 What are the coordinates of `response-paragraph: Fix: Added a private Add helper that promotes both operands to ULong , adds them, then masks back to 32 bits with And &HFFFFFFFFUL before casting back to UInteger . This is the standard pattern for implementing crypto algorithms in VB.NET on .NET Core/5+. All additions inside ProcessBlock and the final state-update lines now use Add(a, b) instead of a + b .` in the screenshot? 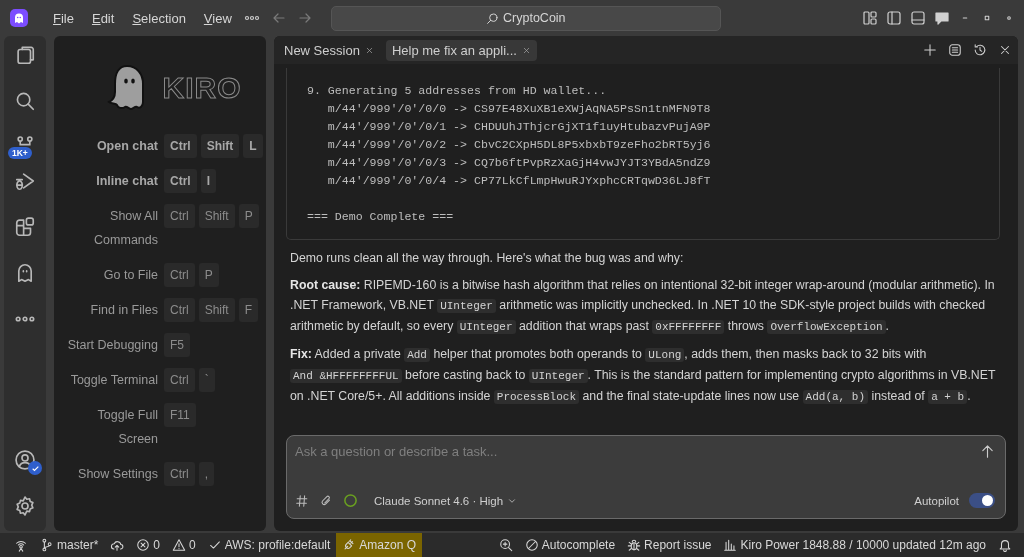 It's located at (643, 376).